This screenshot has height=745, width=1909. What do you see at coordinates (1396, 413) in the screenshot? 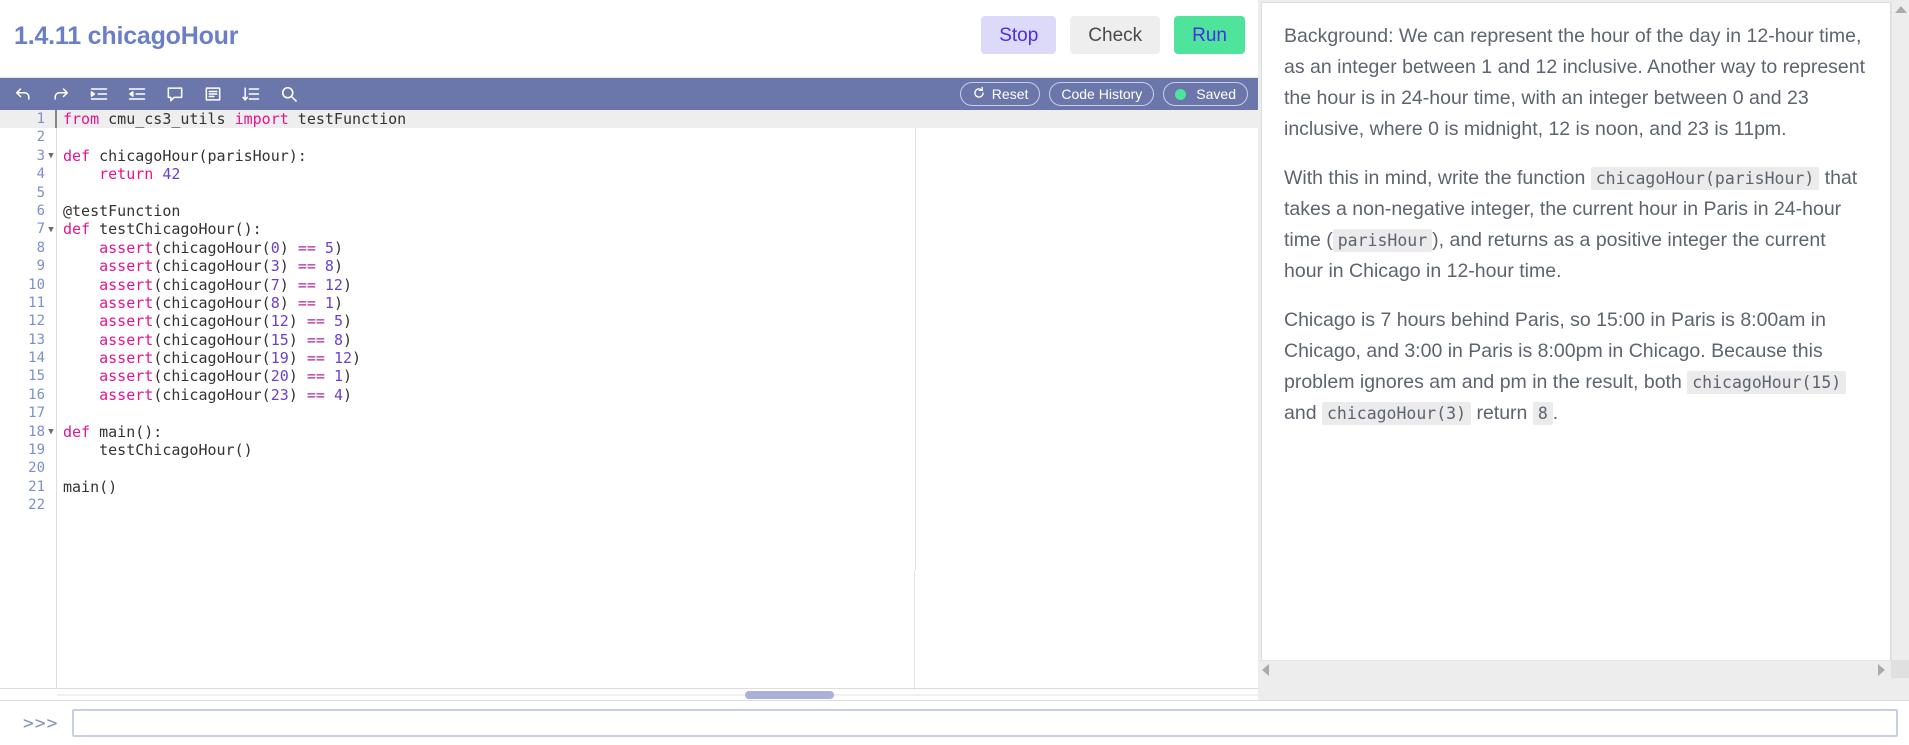
I see `inline-code: chicagoHour(3)` at bounding box center [1396, 413].